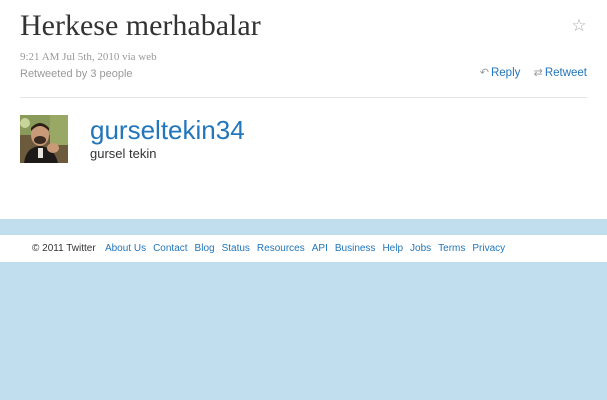 Image resolution: width=607 pixels, height=400 pixels. What do you see at coordinates (303, 97) in the screenshot?
I see `divider` at bounding box center [303, 97].